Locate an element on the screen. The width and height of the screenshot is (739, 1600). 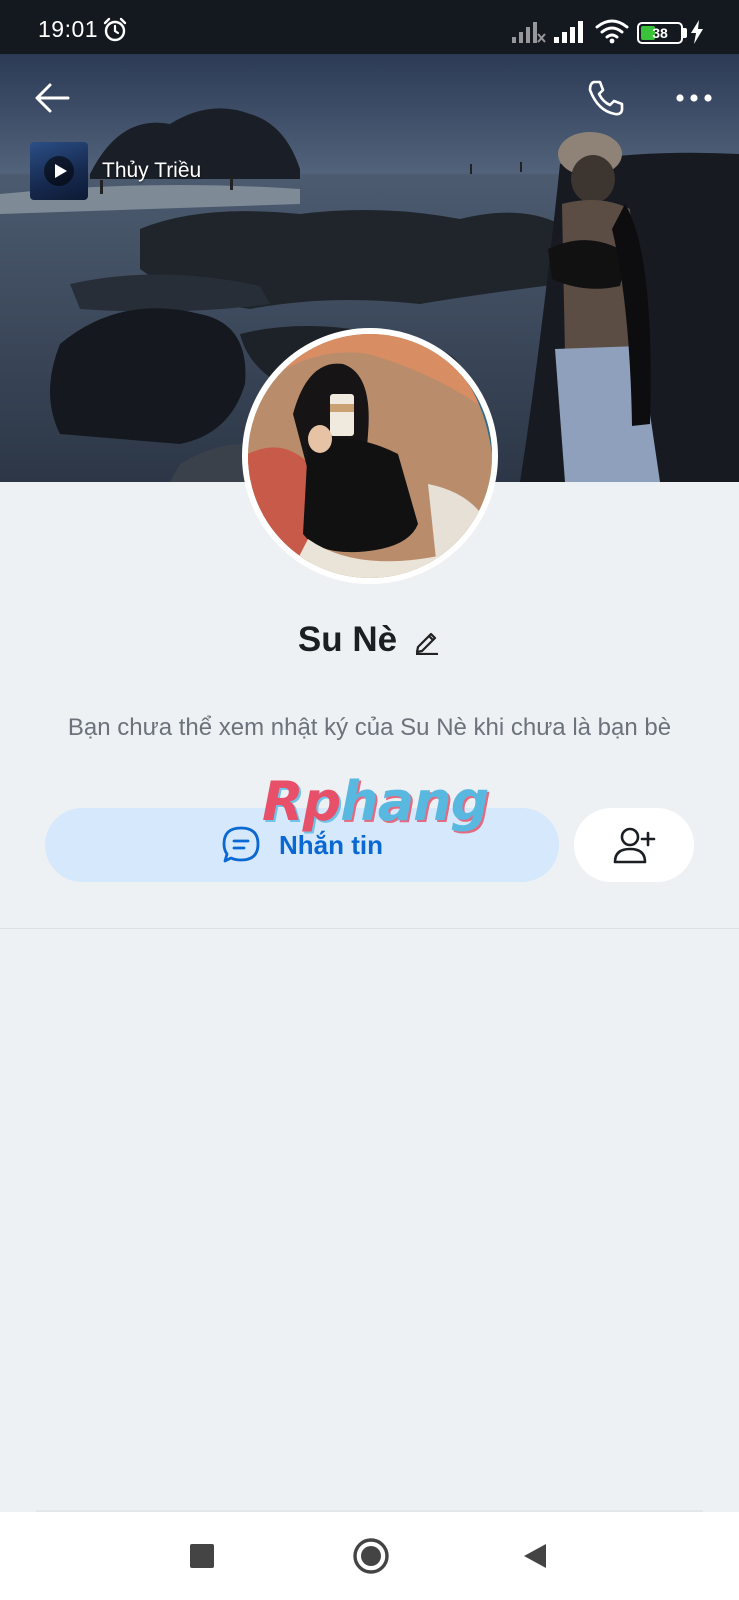
watermark-part-a: Rp is located at coordinates (301, 801).